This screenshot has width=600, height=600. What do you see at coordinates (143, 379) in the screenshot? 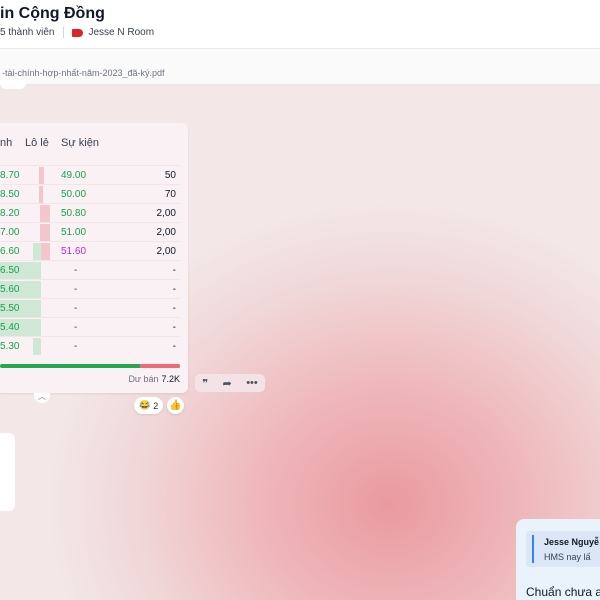
I see `balance-label: Dư bán` at bounding box center [143, 379].